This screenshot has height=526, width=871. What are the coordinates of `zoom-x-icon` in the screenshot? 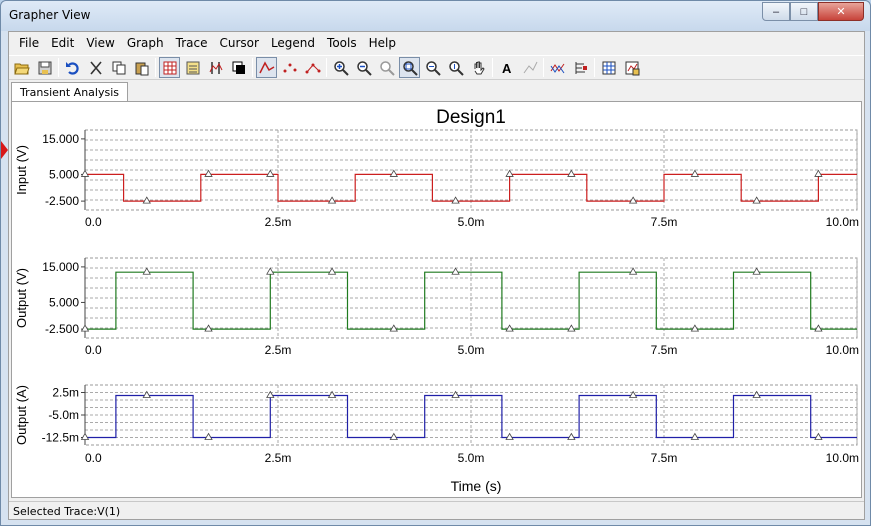 It's located at (432, 67).